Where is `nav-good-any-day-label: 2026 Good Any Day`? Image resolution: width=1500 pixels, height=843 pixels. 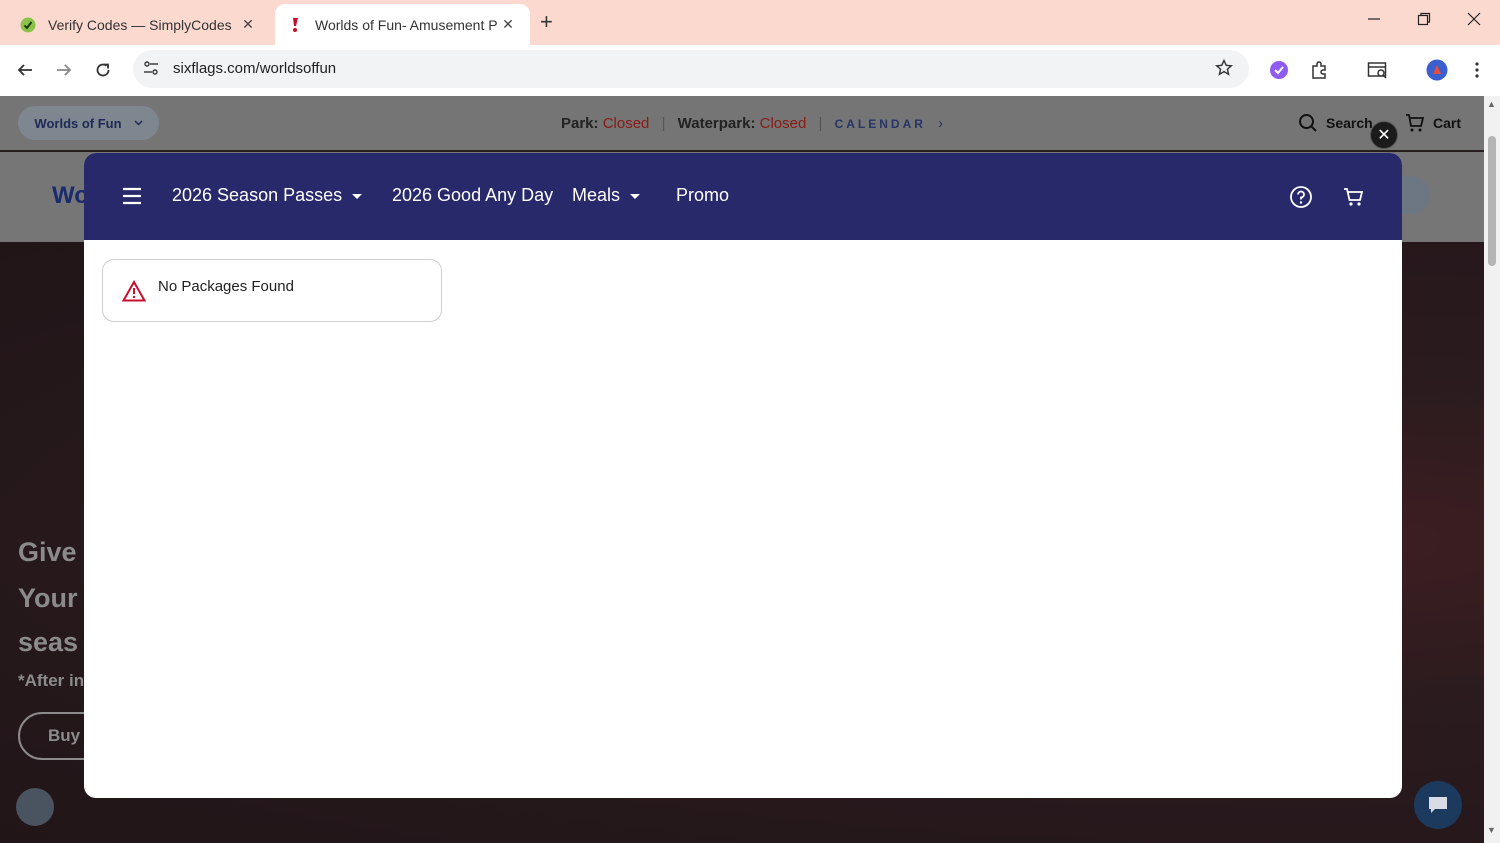 nav-good-any-day-label: 2026 Good Any Day is located at coordinates (473, 195).